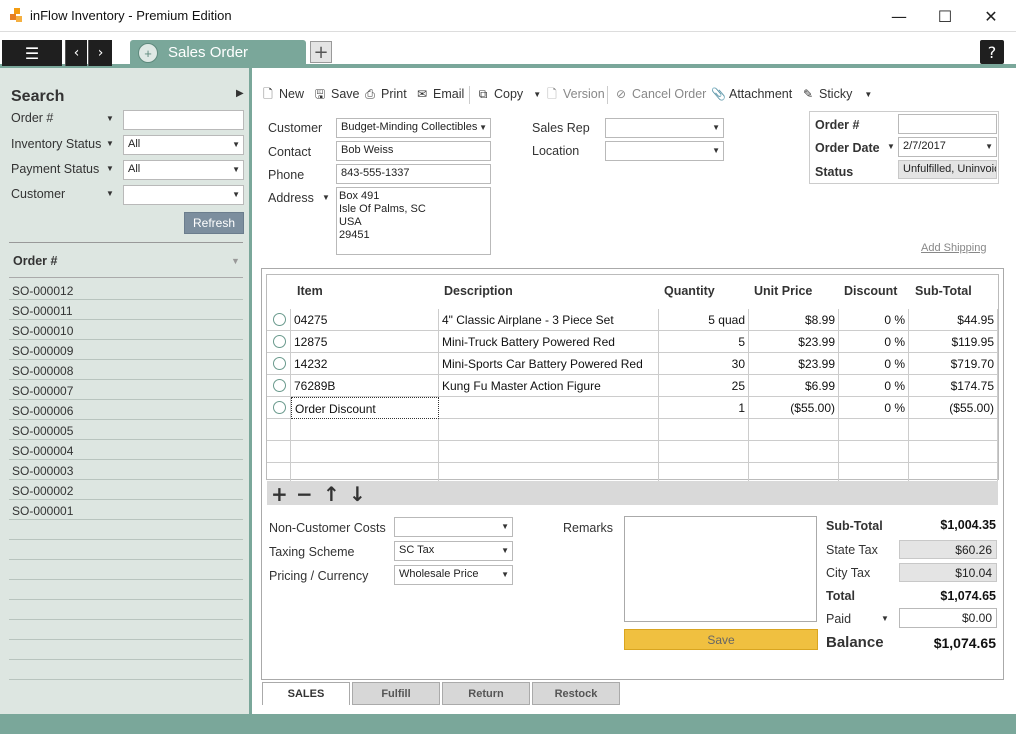 Image resolution: width=1016 pixels, height=734 pixels. Describe the element at coordinates (870, 291) in the screenshot. I see `column-header-discount: Discount` at that location.